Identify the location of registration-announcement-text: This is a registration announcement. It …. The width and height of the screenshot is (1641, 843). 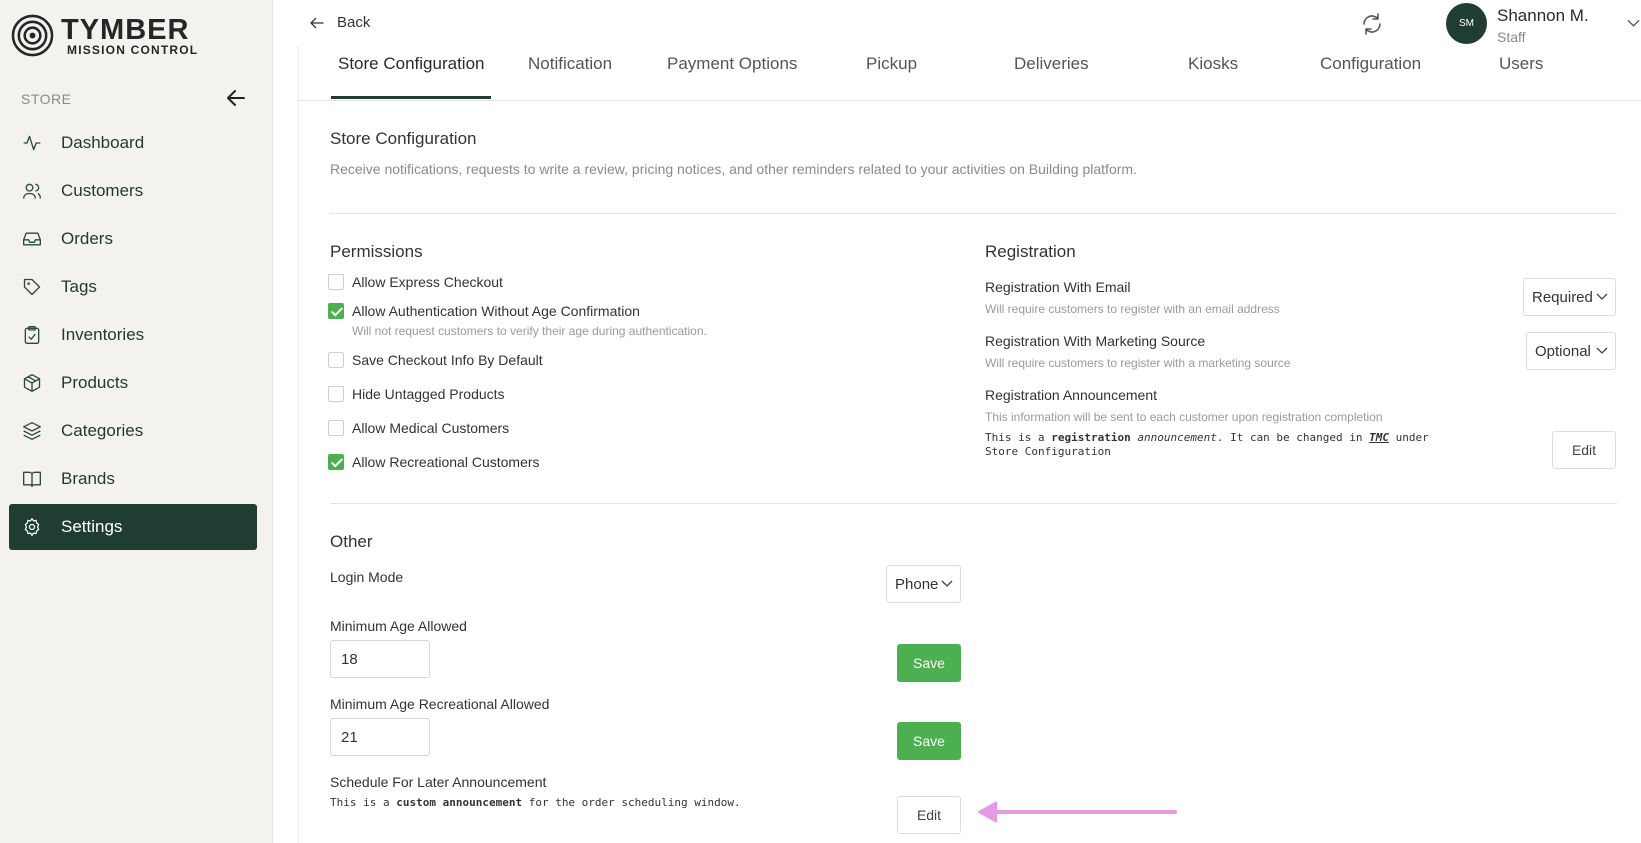
(1225, 445).